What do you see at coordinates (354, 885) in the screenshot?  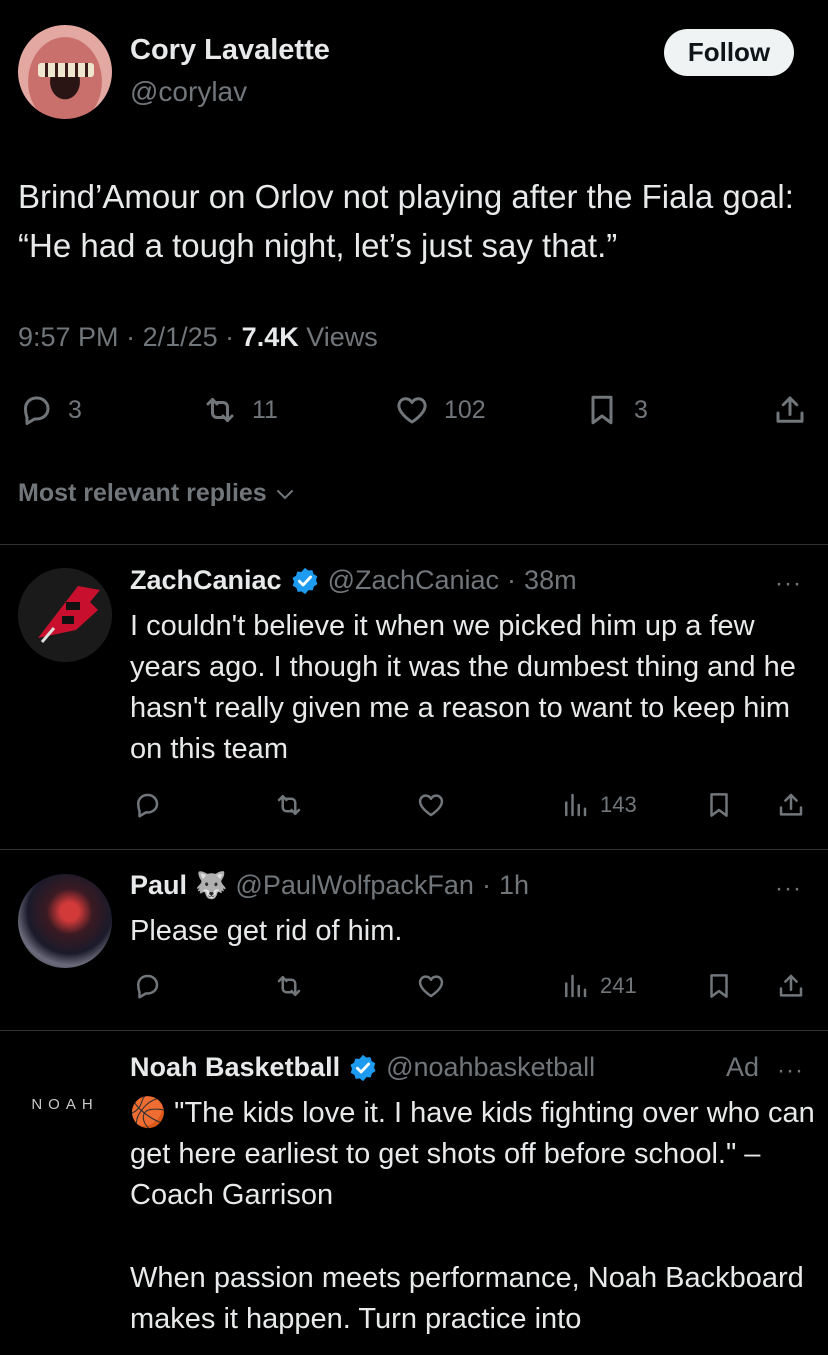 I see `reply-handle: @PaulWolfpackFan` at bounding box center [354, 885].